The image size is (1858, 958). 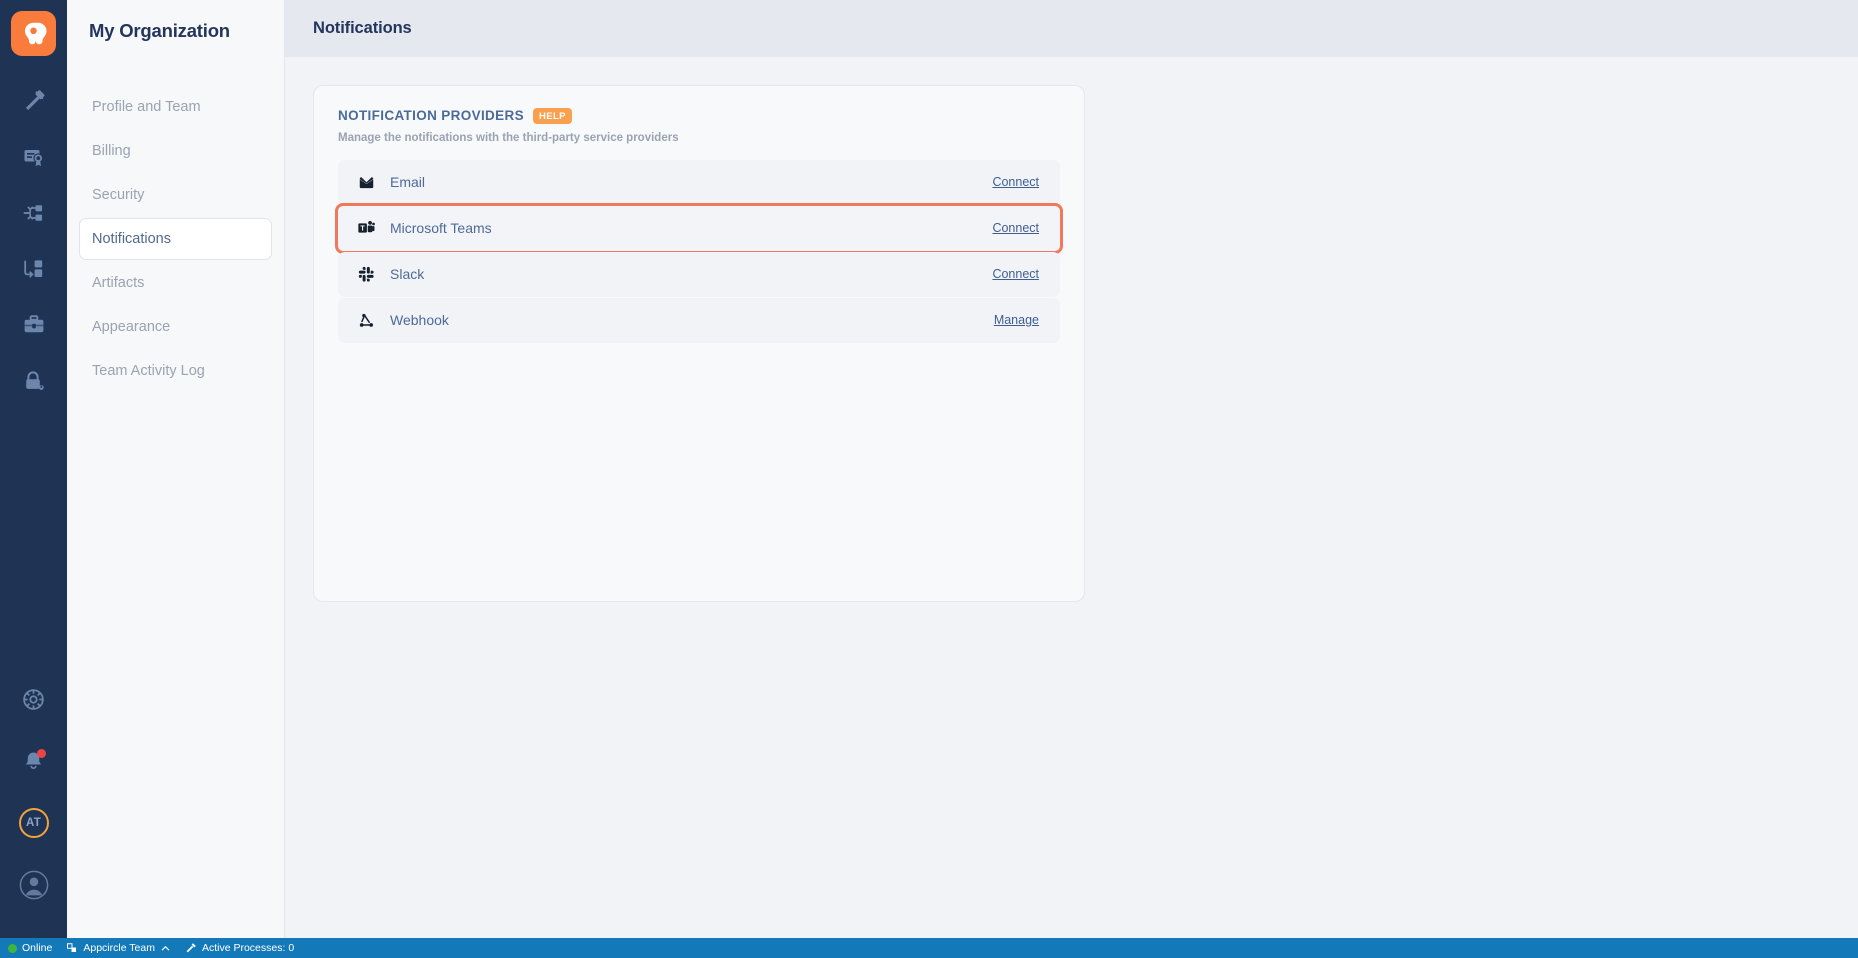 What do you see at coordinates (34, 269) in the screenshot?
I see `enterprise-store-icon` at bounding box center [34, 269].